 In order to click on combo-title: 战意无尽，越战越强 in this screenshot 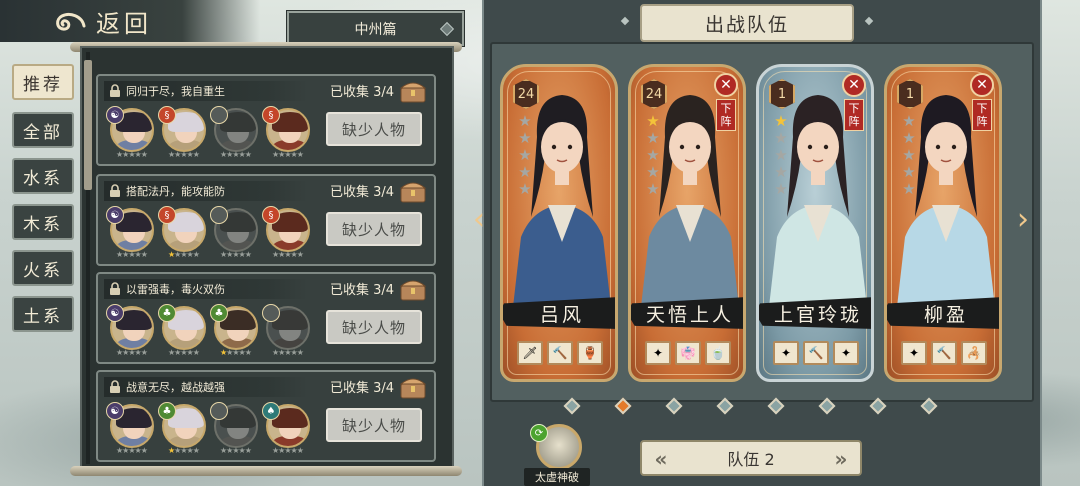, I will do `click(175, 387)`.